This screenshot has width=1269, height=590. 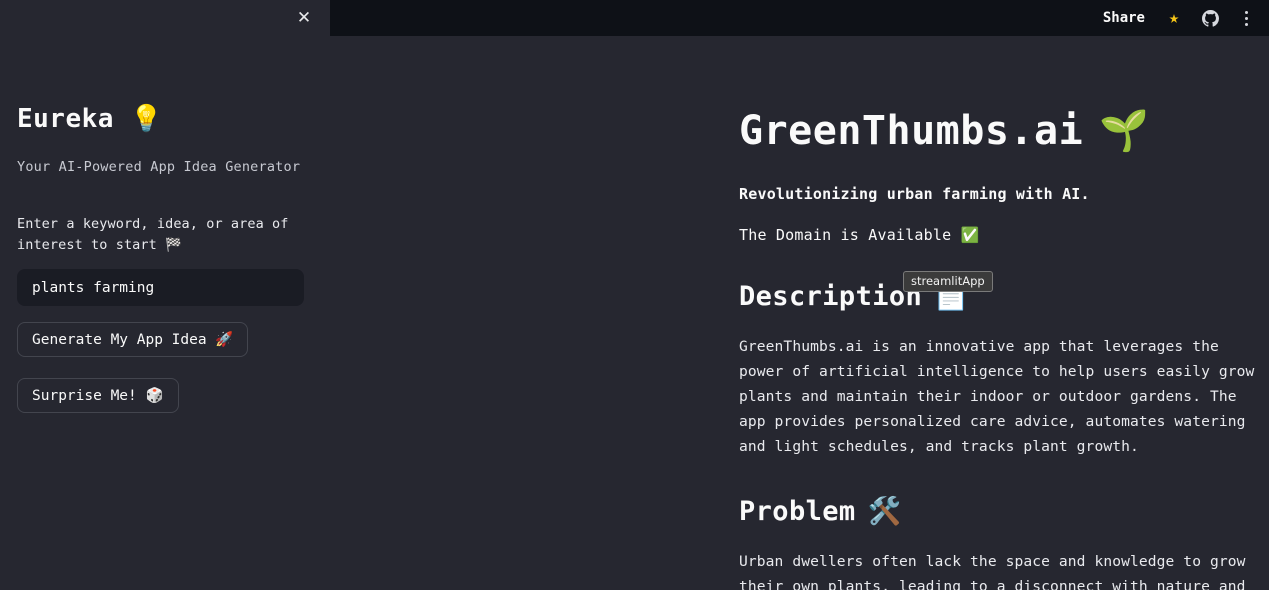 What do you see at coordinates (951, 296) in the screenshot?
I see `page-icon: 📄` at bounding box center [951, 296].